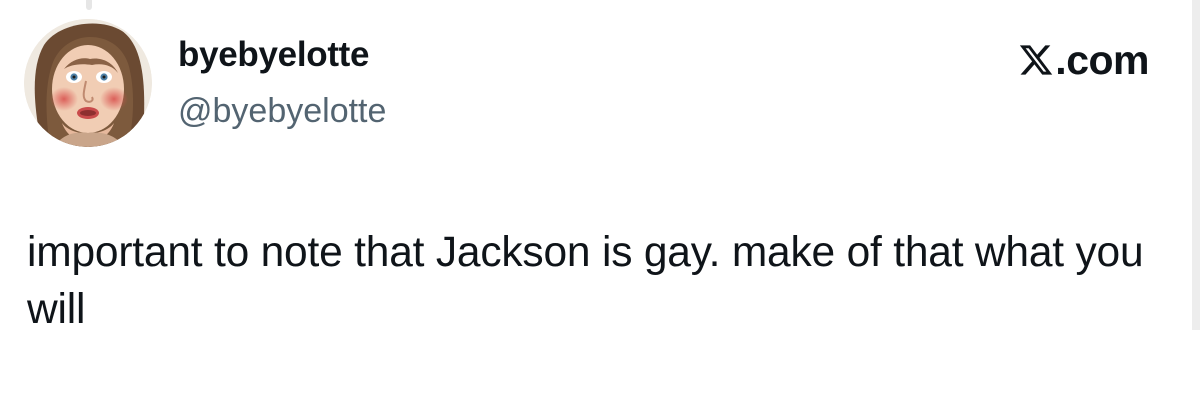 This screenshot has width=1200, height=402. I want to click on scrollbar, so click(1196, 165).